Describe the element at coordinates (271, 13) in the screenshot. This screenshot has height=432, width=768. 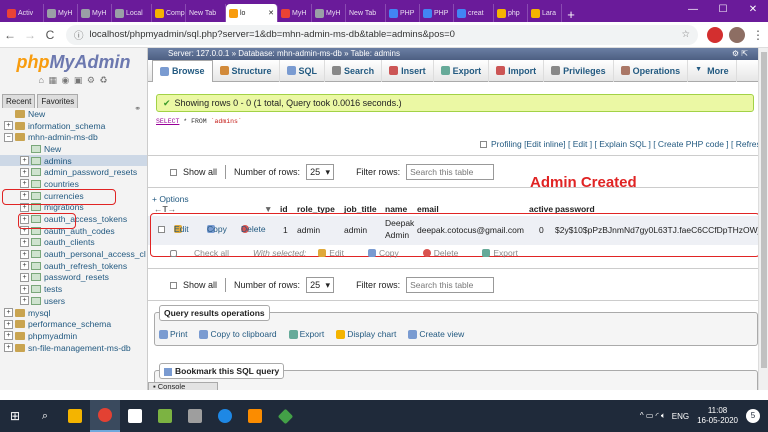
I see `tab-close-icon: ✕` at that location.